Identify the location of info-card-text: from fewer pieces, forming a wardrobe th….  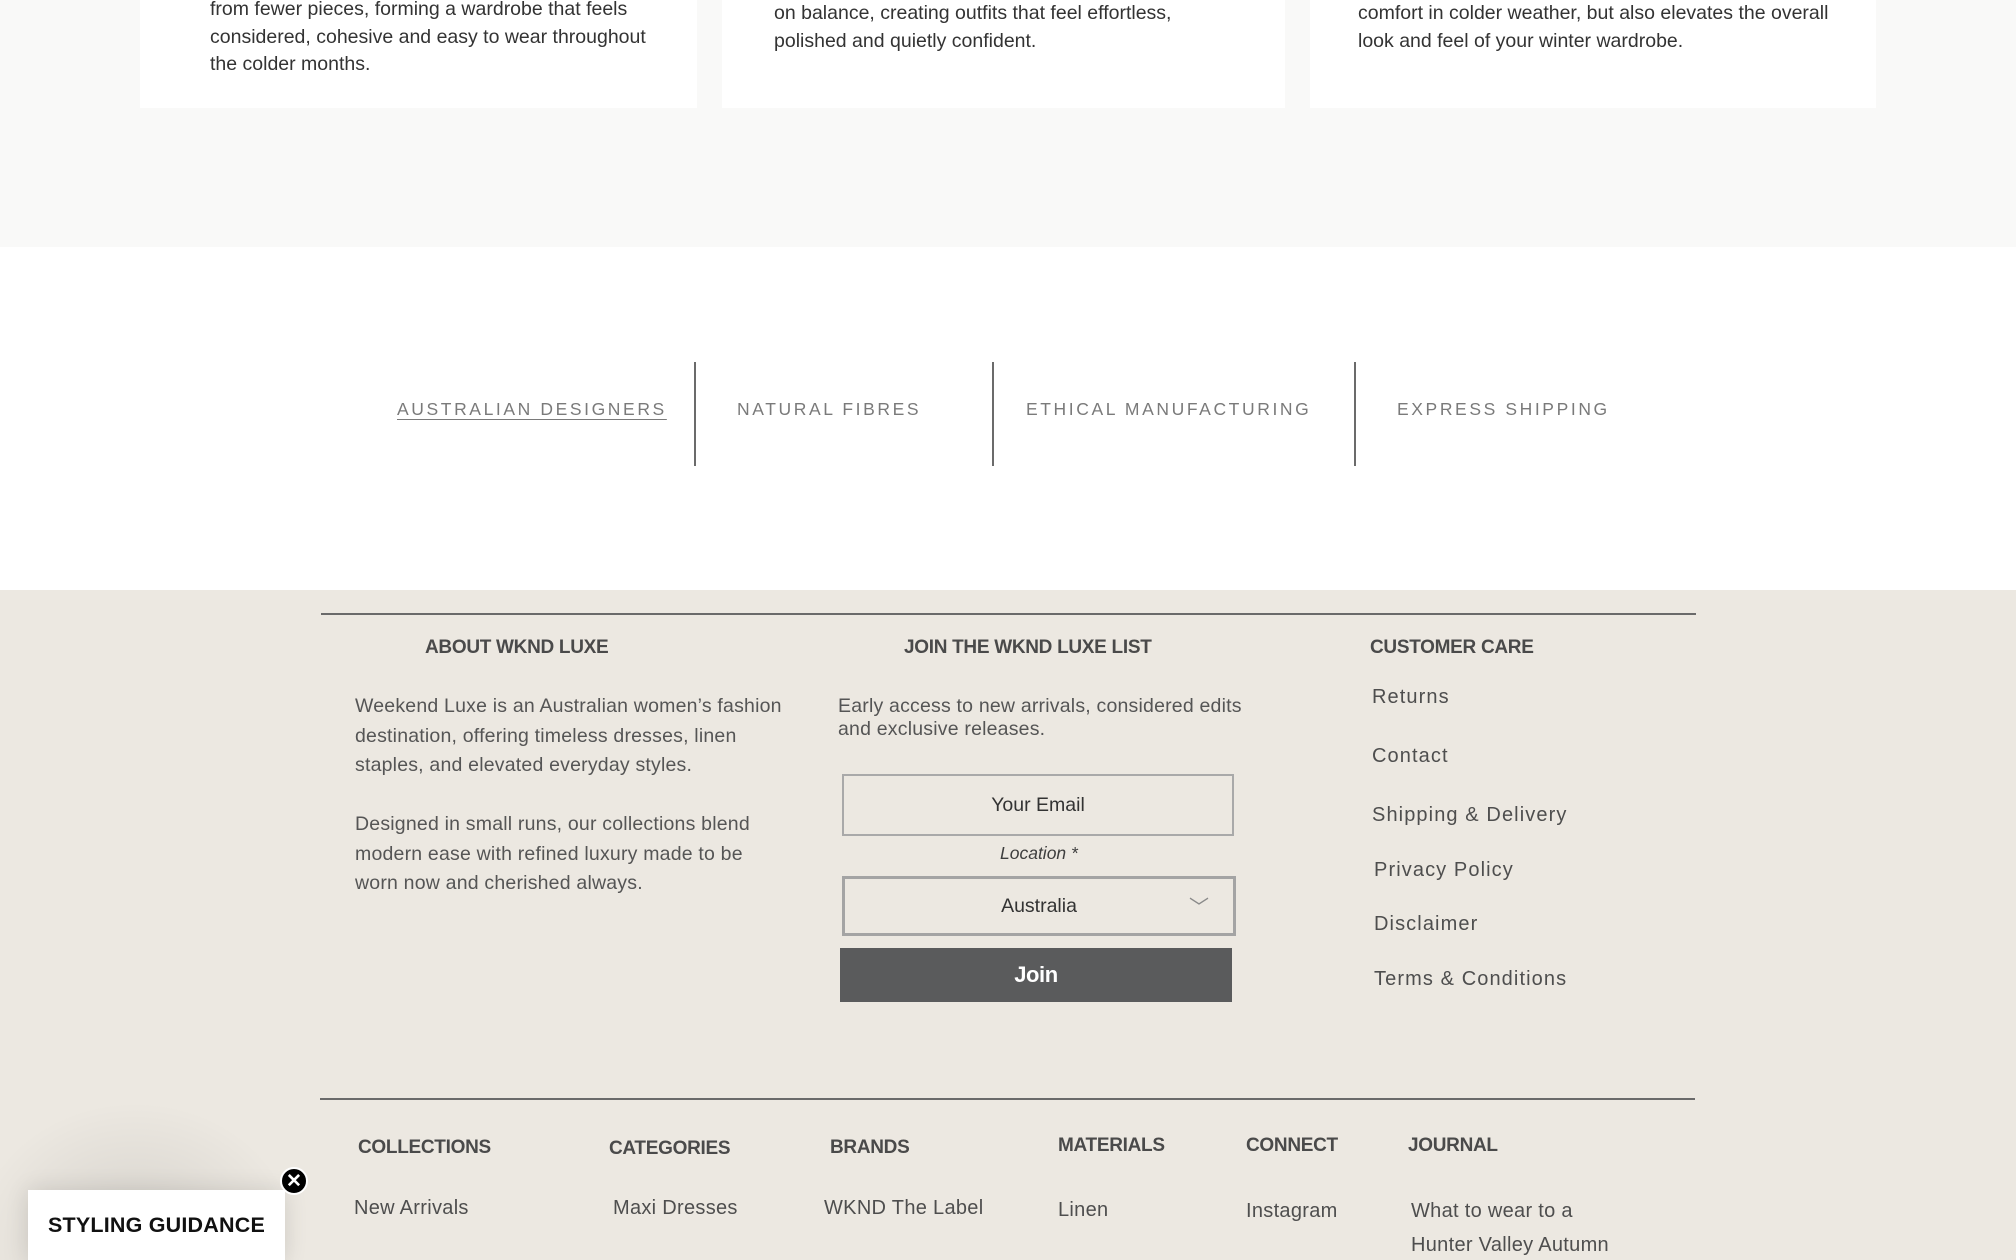
(428, 37).